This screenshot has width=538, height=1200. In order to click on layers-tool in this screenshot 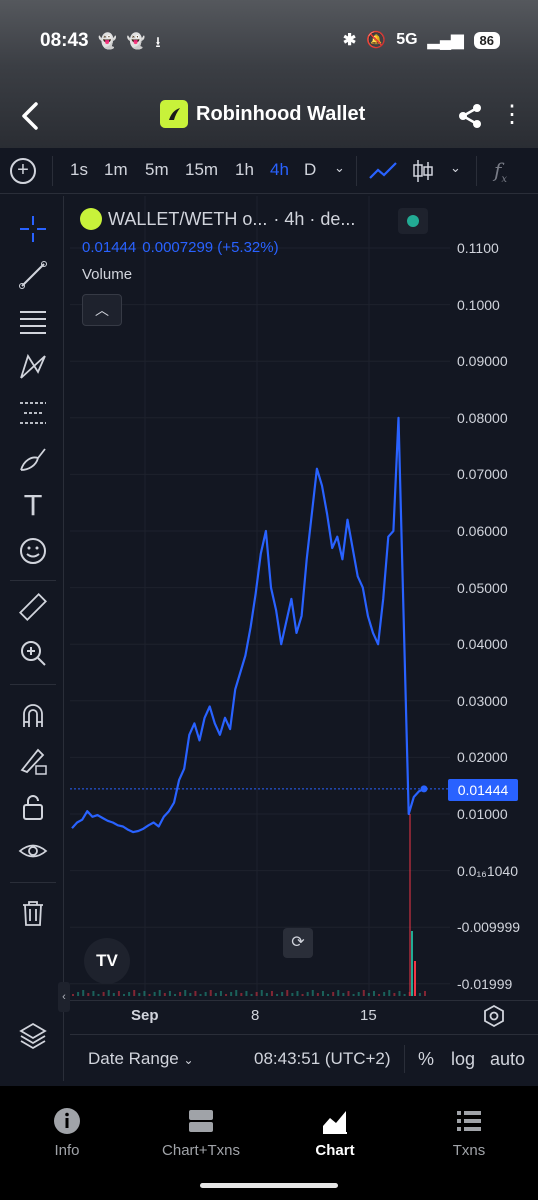, I will do `click(33, 1035)`.